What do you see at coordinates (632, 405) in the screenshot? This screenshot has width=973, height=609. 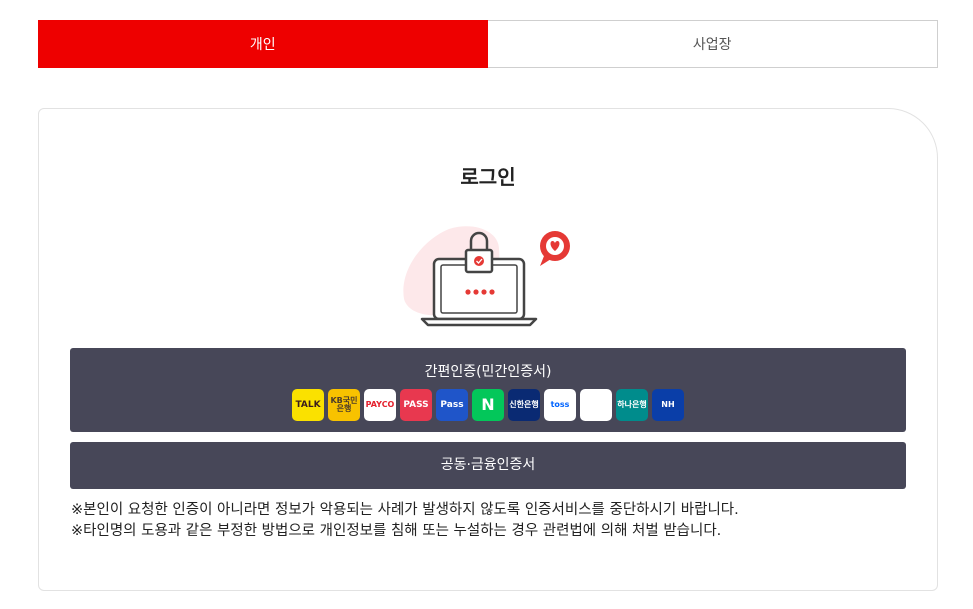 I see `hana-icon: 하나은행` at bounding box center [632, 405].